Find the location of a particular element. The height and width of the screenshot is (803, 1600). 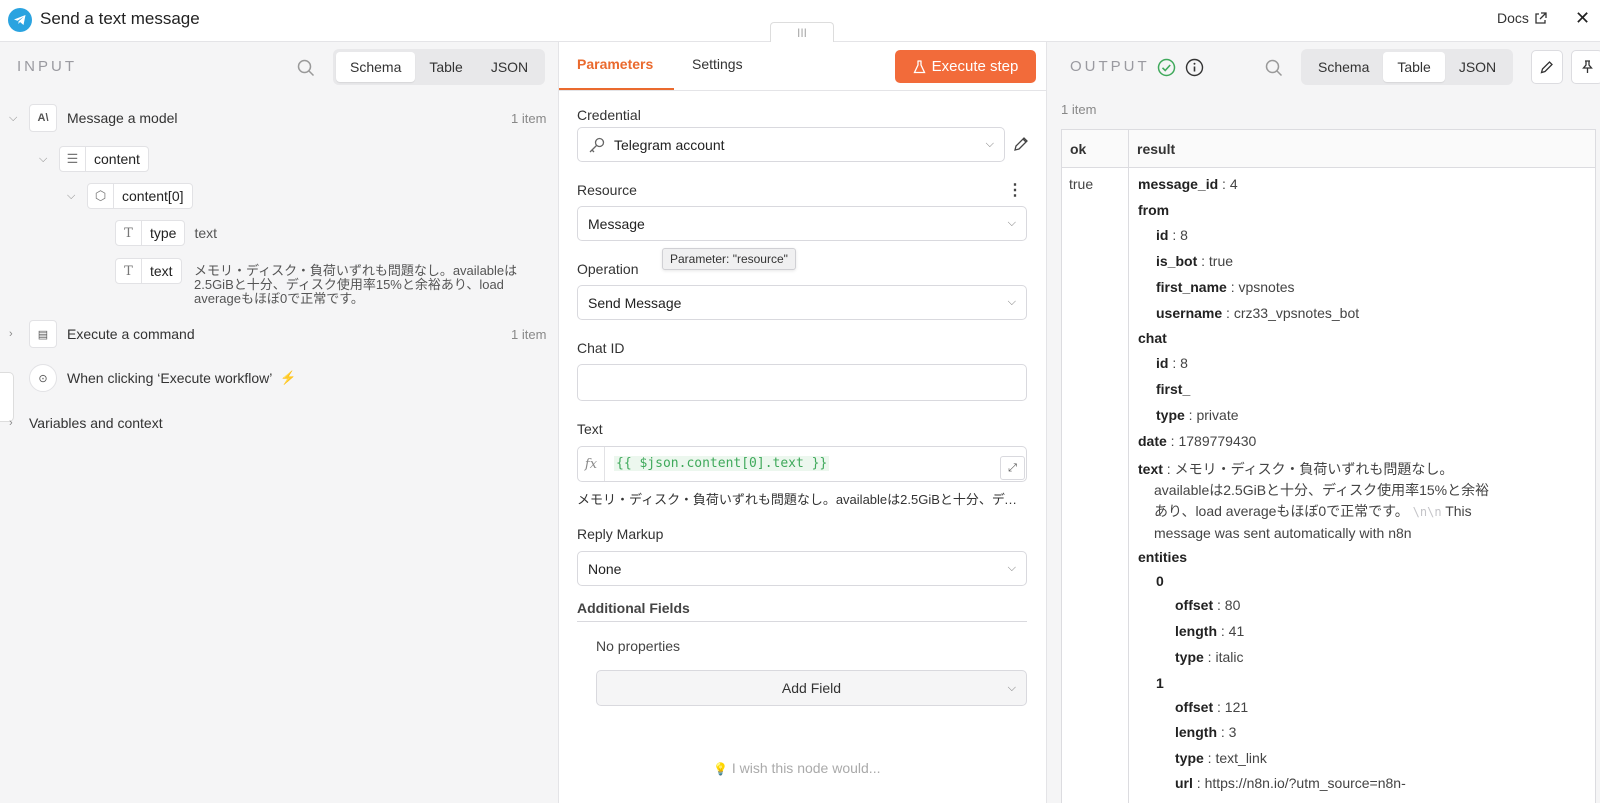

tree-field-type: T type text is located at coordinates (166, 233).